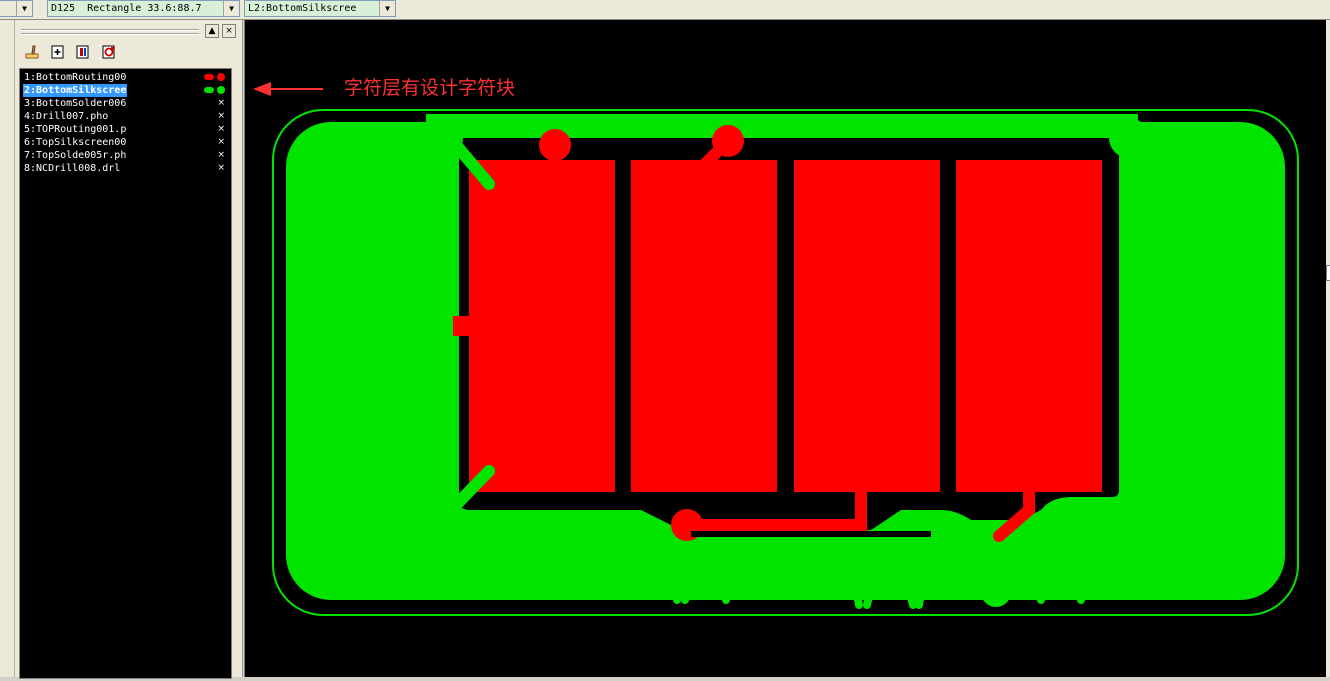  What do you see at coordinates (212, 31) in the screenshot?
I see `panel-minimize-button: ▲` at bounding box center [212, 31].